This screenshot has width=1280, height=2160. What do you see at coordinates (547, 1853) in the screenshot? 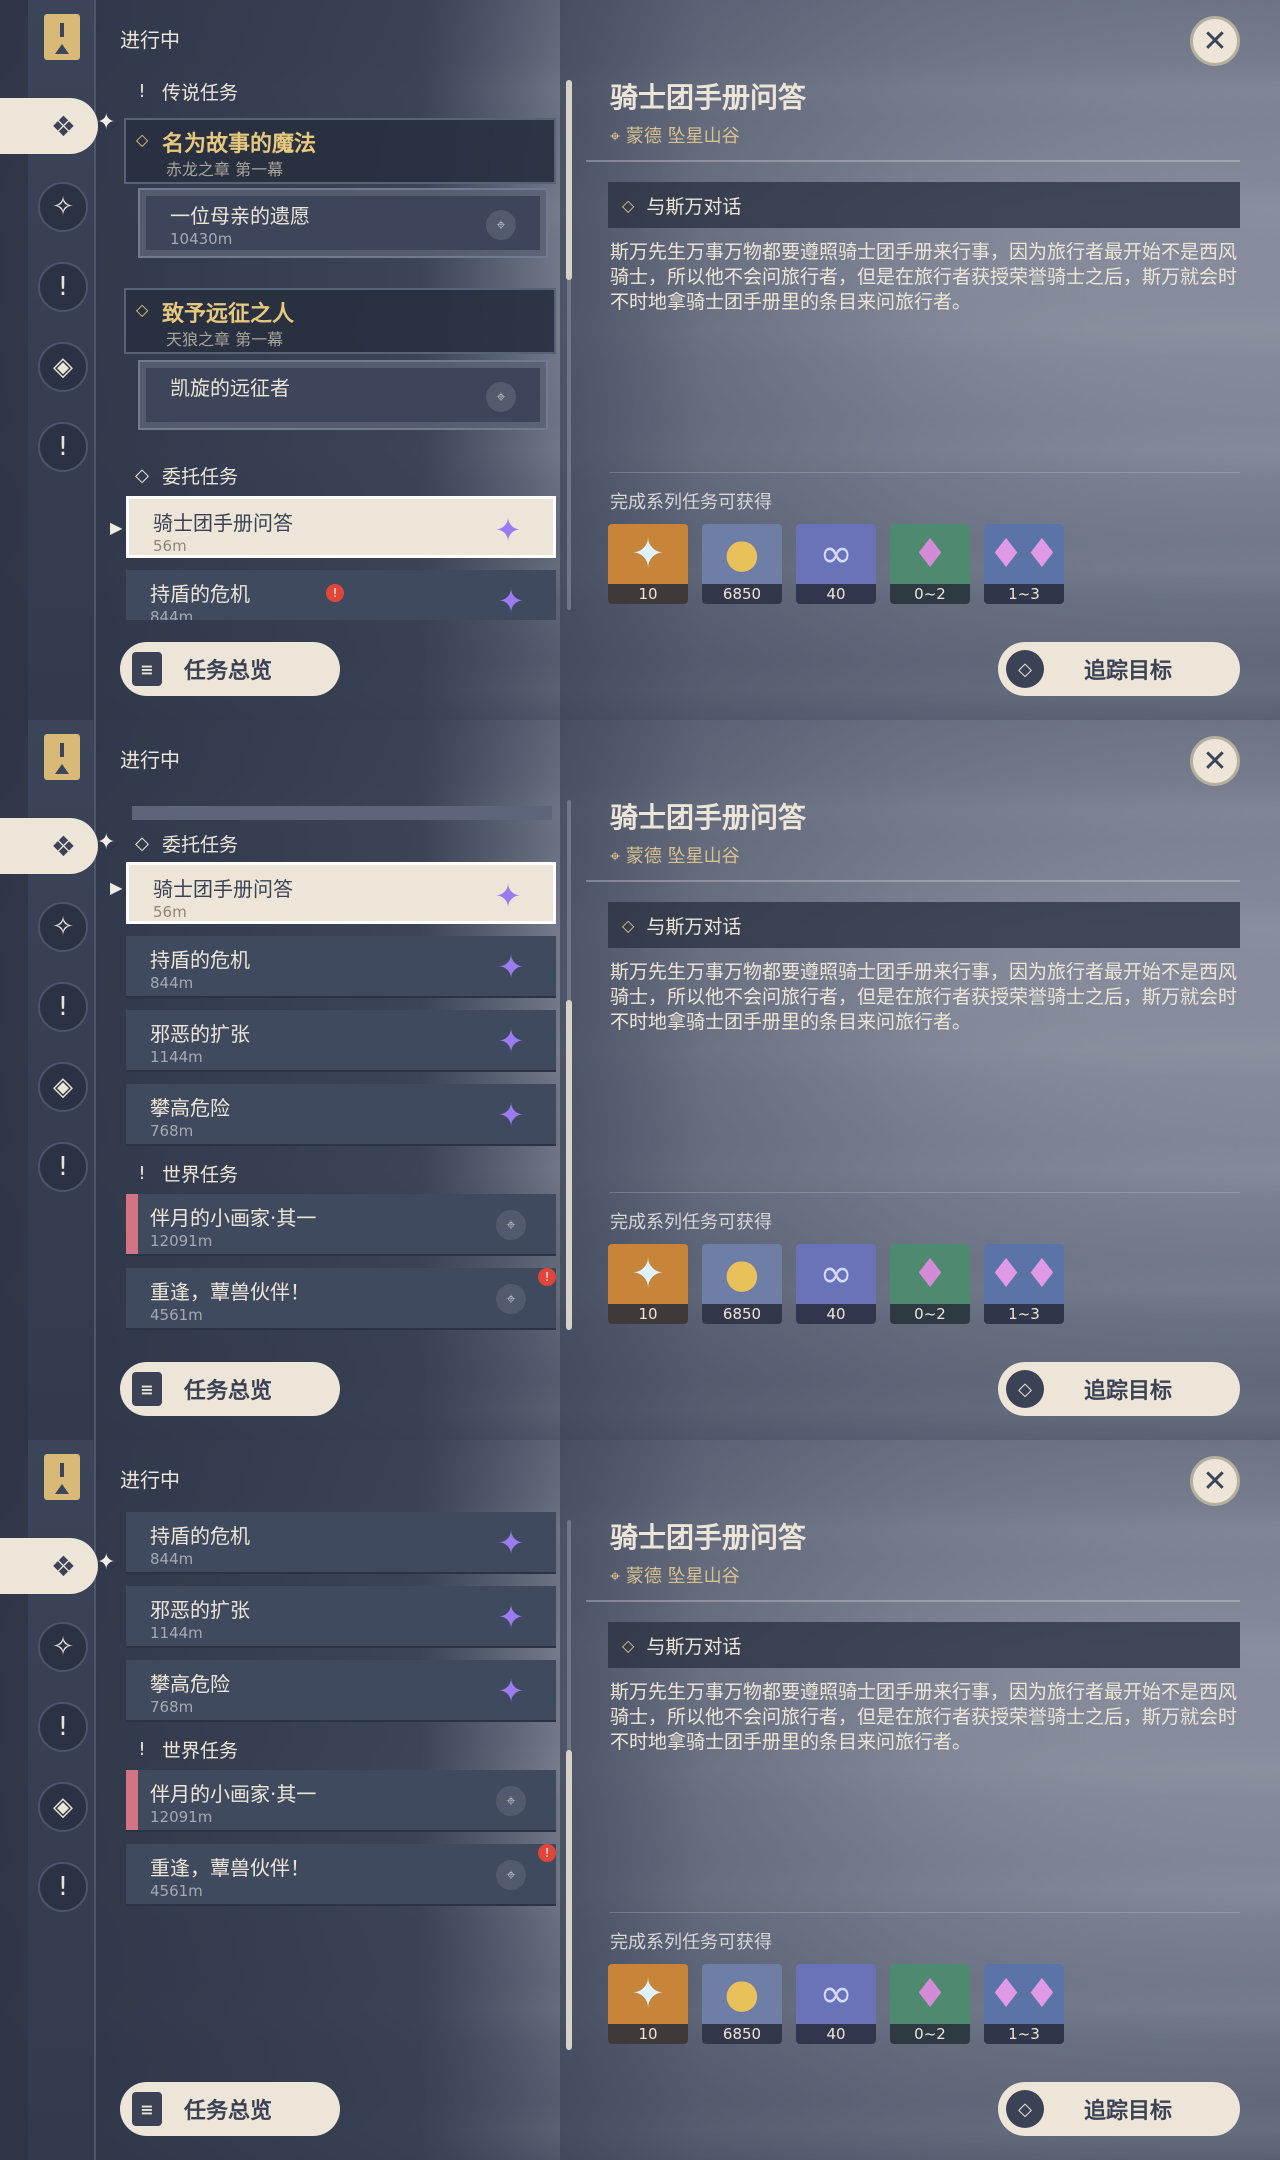
I see `alert-icon: !` at bounding box center [547, 1853].